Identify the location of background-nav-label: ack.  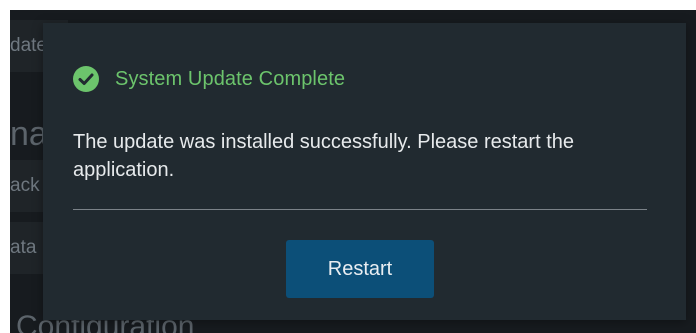
(25, 185).